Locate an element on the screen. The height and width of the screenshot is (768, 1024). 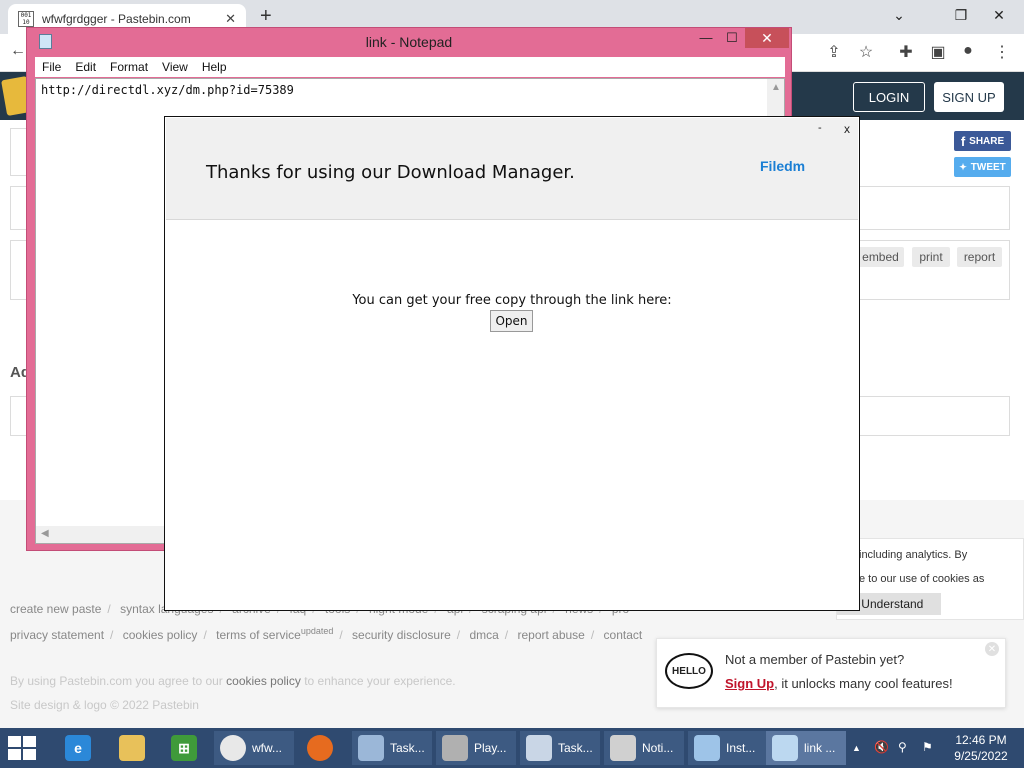
notepad-maximize-button: ☐ is located at coordinates (732, 38).